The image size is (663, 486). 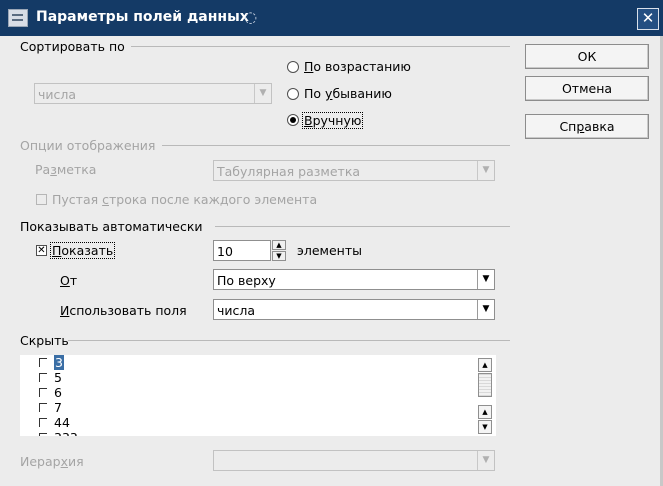 I want to click on radio-descending-label: По убыванию, so click(x=348, y=93).